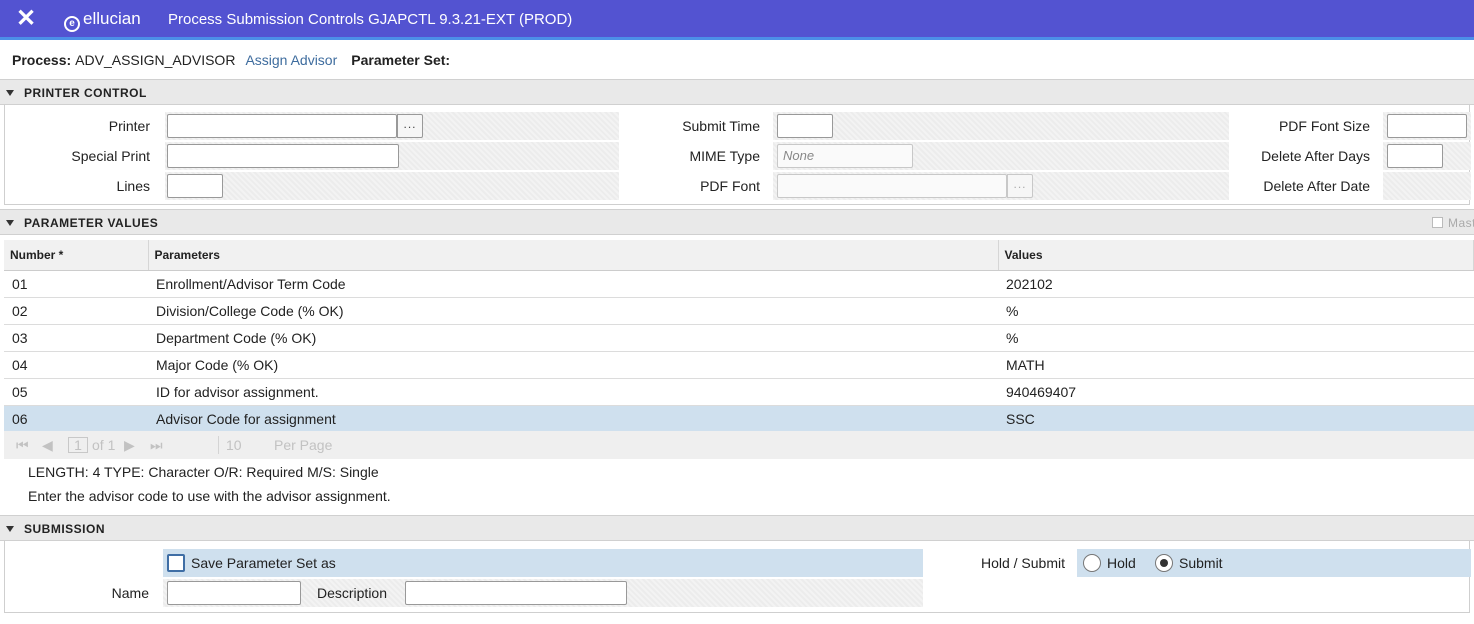  What do you see at coordinates (1461, 223) in the screenshot?
I see `mast-label: Mast` at bounding box center [1461, 223].